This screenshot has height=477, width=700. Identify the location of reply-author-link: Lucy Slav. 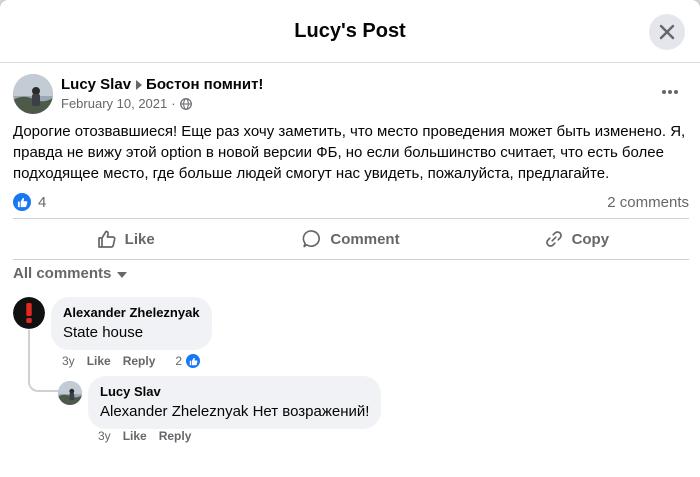
(234, 391).